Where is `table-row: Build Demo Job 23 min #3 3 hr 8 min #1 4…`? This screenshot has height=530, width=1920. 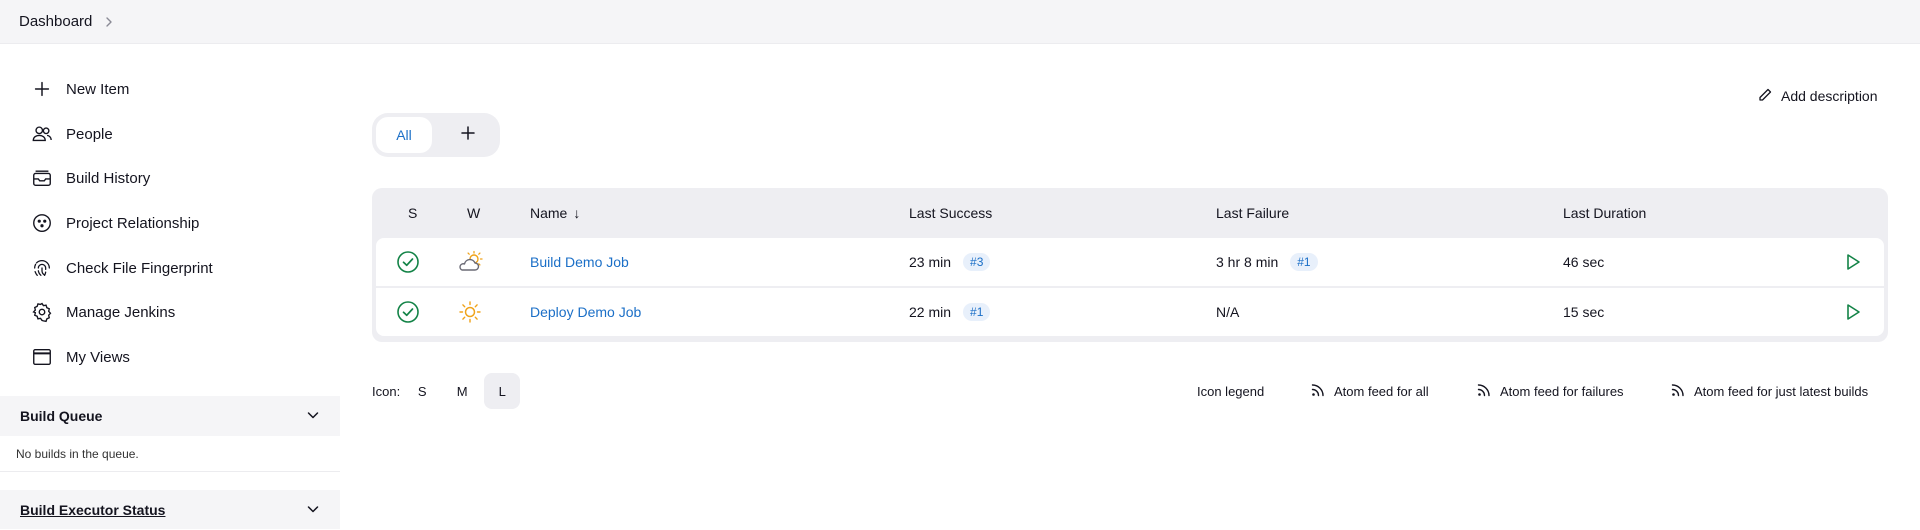 table-row: Build Demo Job 23 min #3 3 hr 8 min #1 4… is located at coordinates (1130, 262).